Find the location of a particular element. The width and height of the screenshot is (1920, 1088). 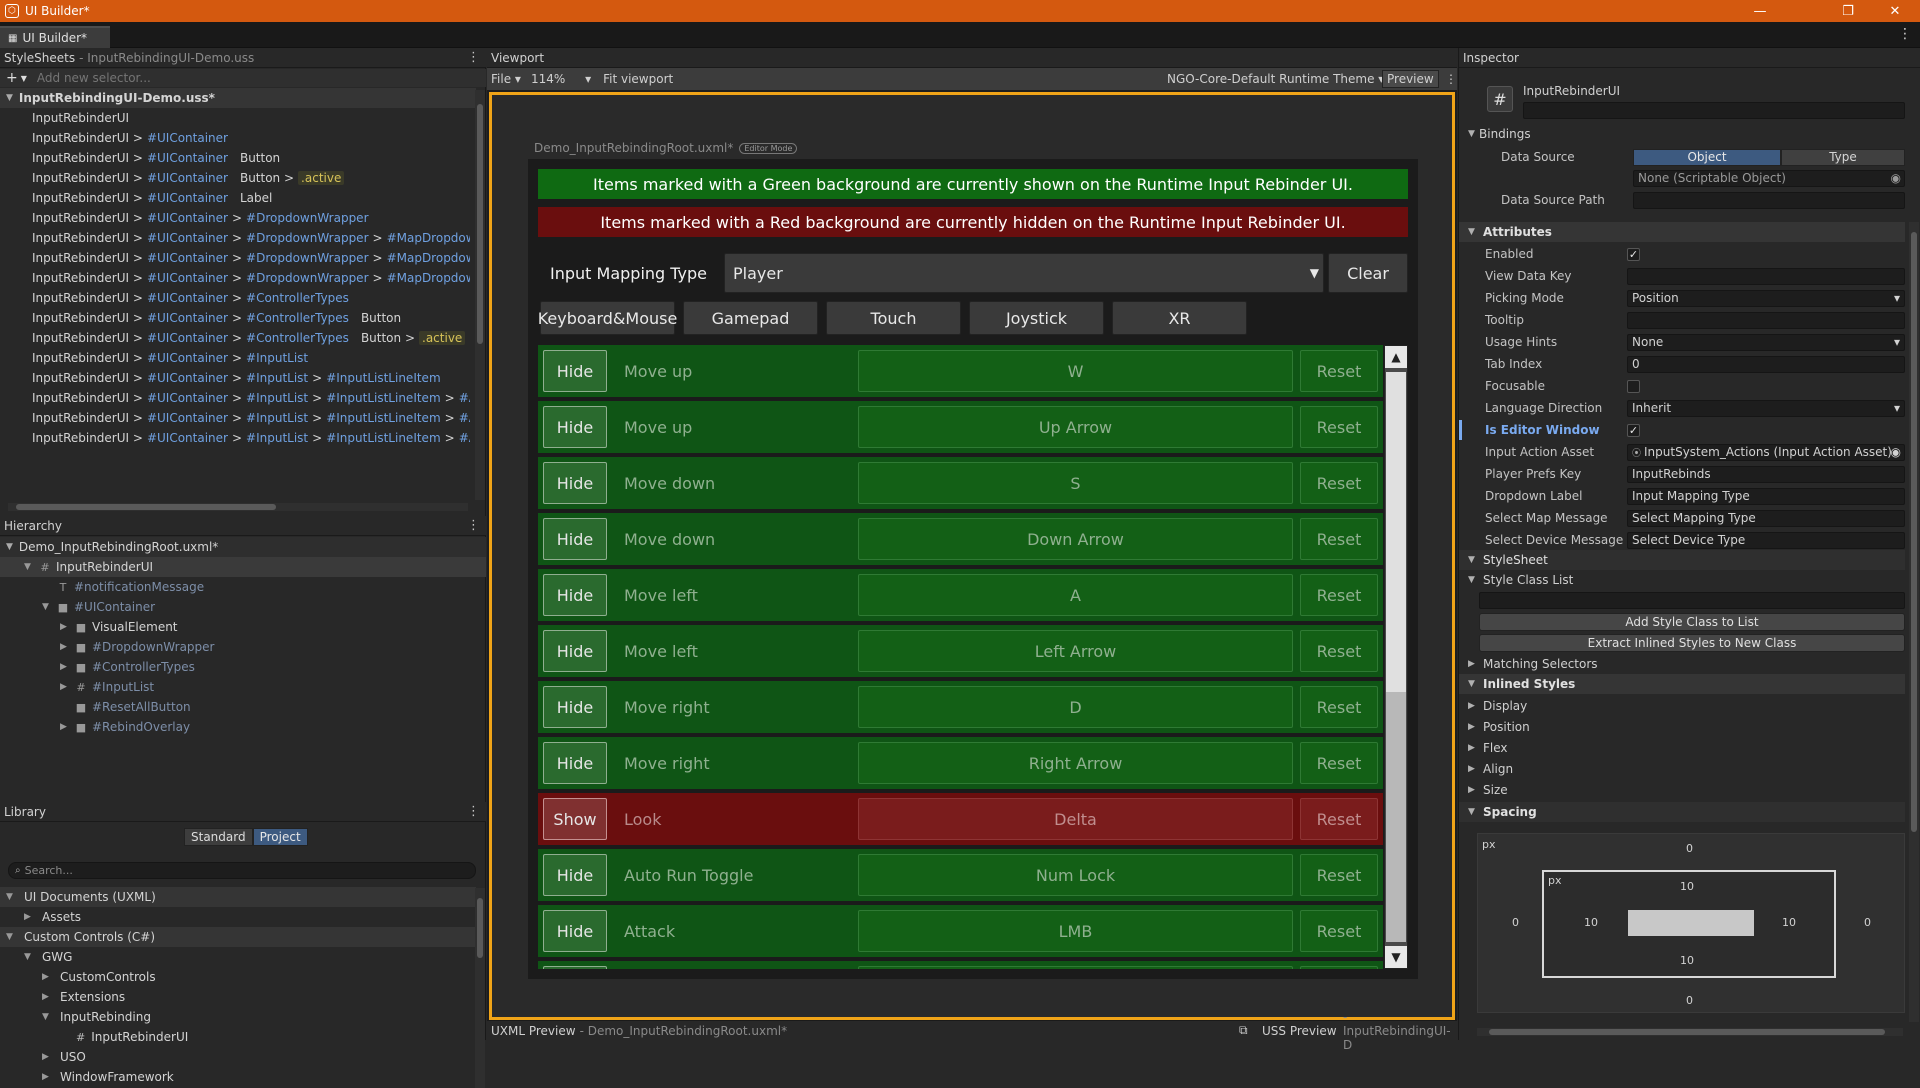

viewport-menu-icon: ⋮ is located at coordinates (1451, 79).